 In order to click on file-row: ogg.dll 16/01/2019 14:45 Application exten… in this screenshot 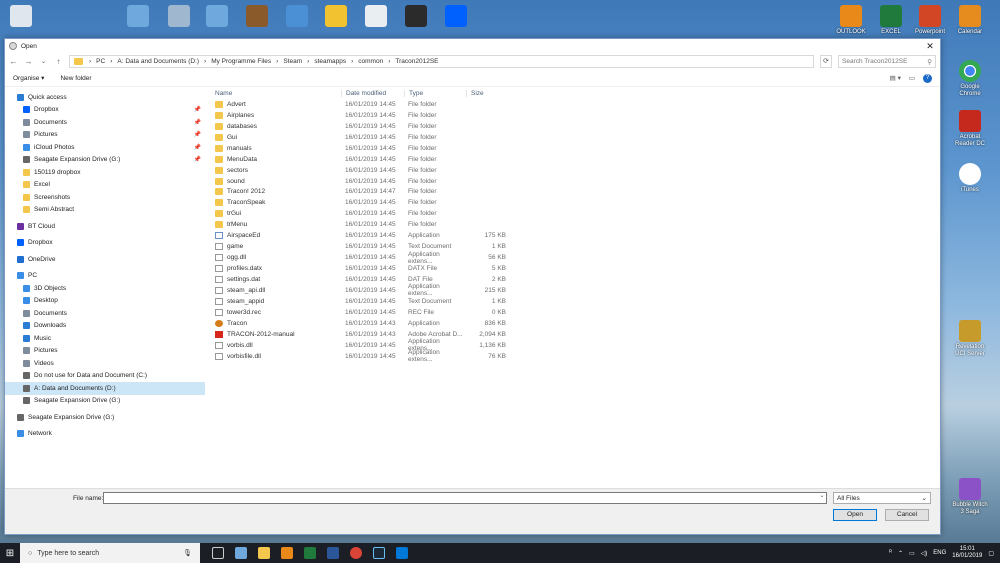, I will do `click(572, 258)`.